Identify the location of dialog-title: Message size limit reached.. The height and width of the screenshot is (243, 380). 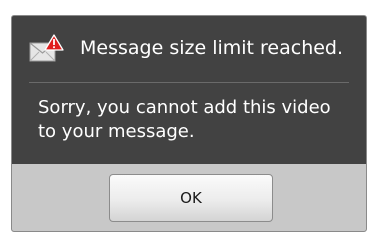
(212, 48).